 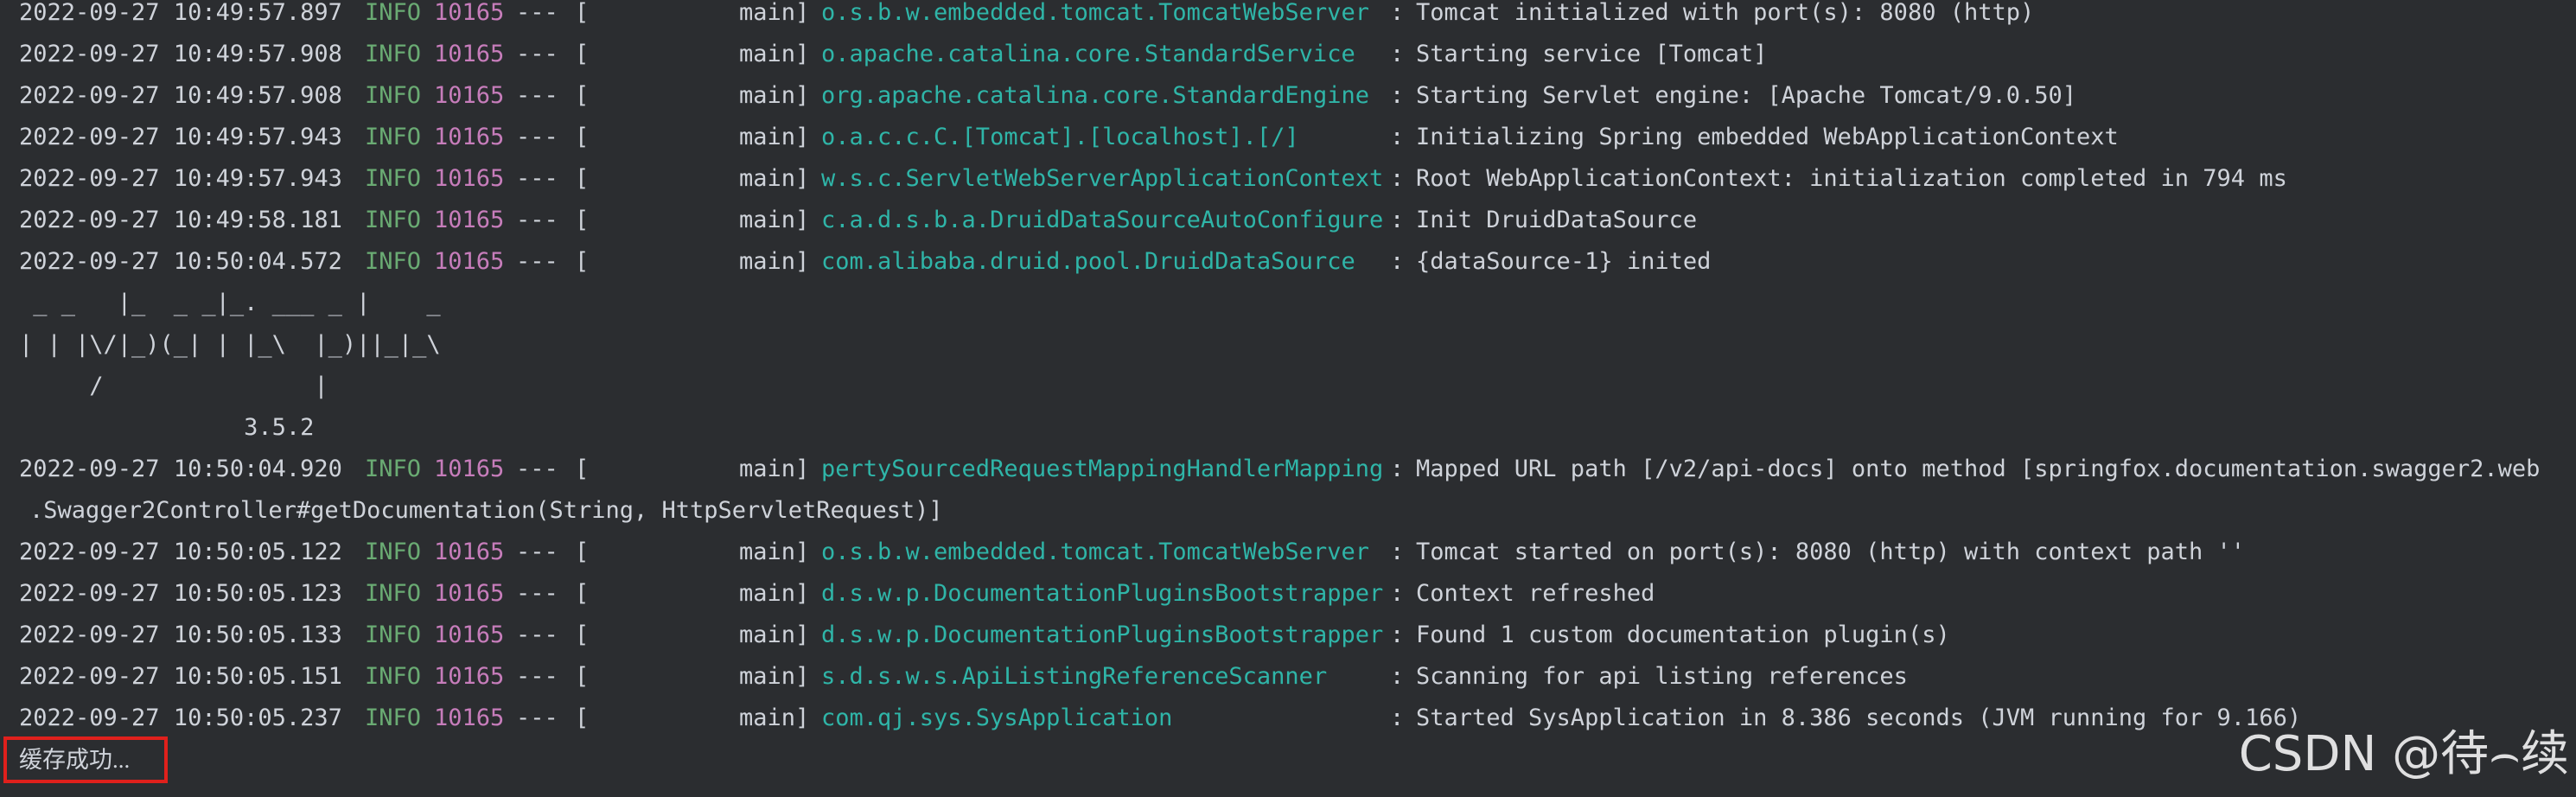 I want to click on log-logger: s.d.s.w.s.ApiListingReferenceScanner, so click(x=1074, y=676).